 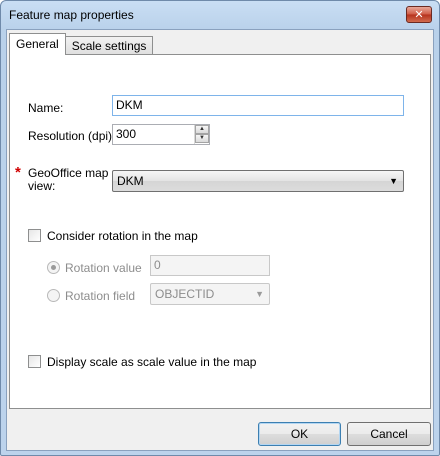 I want to click on rotation-field-radio, so click(x=53, y=295).